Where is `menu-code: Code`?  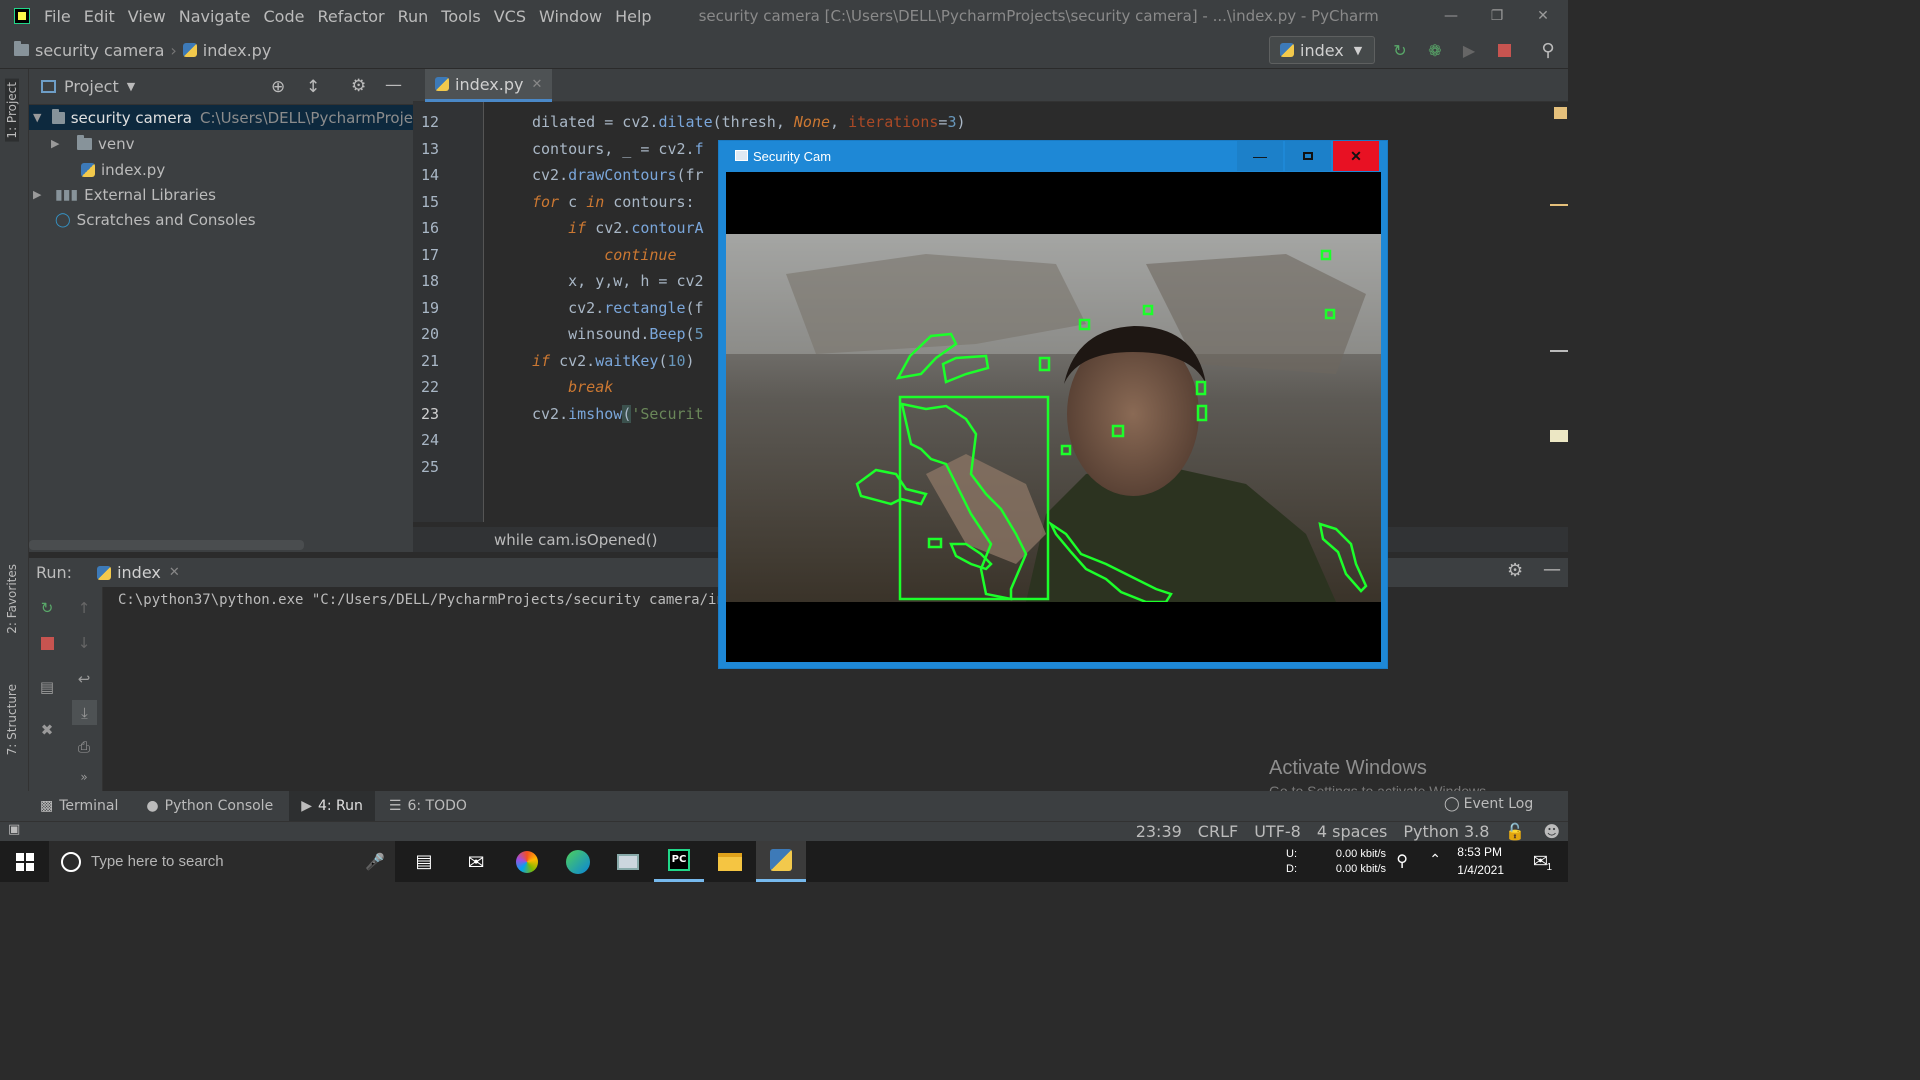 menu-code: Code is located at coordinates (284, 16).